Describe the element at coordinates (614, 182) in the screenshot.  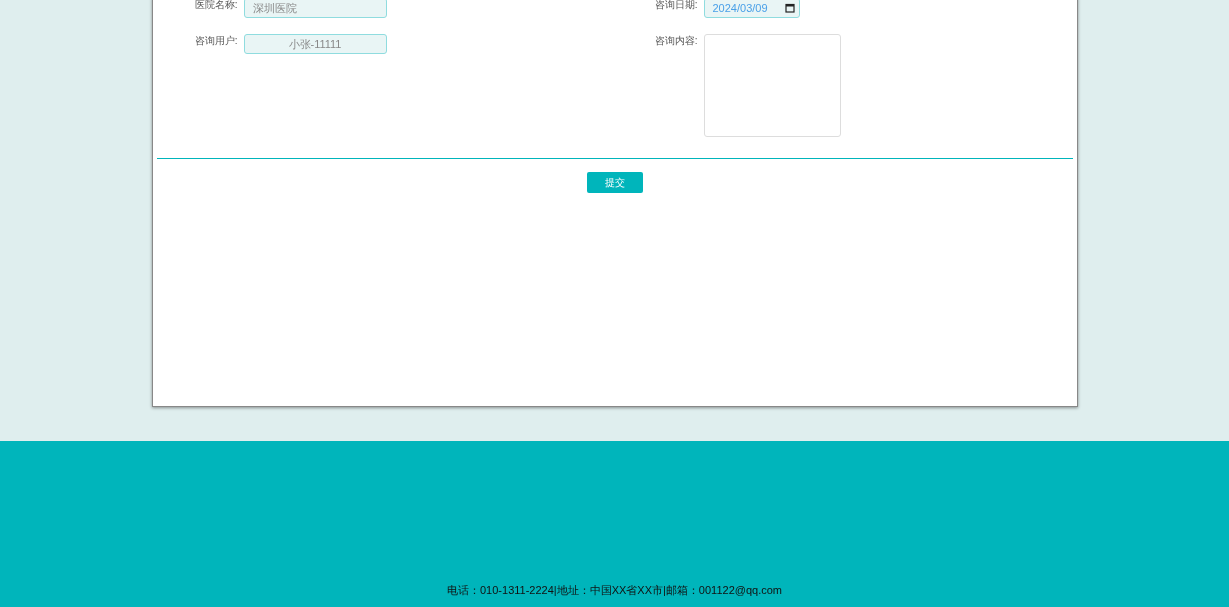
I see `submit-button: 提交` at that location.